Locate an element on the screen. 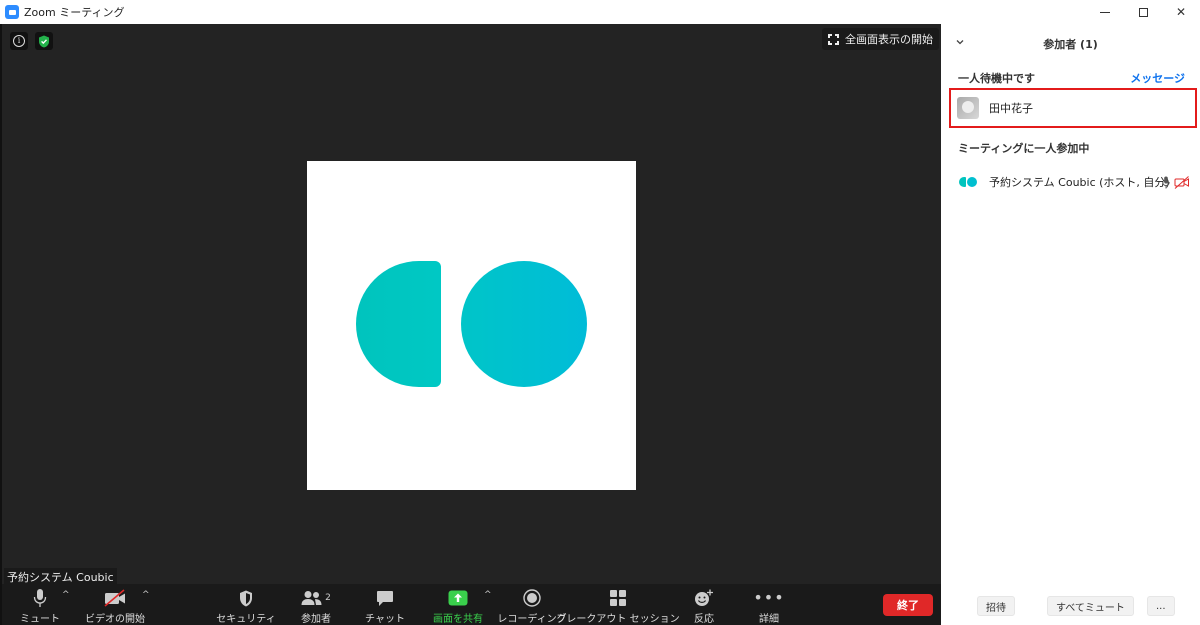 This screenshot has height=625, width=1200. breakout-rooms-button: ブレークアウト セッション is located at coordinates (618, 604).